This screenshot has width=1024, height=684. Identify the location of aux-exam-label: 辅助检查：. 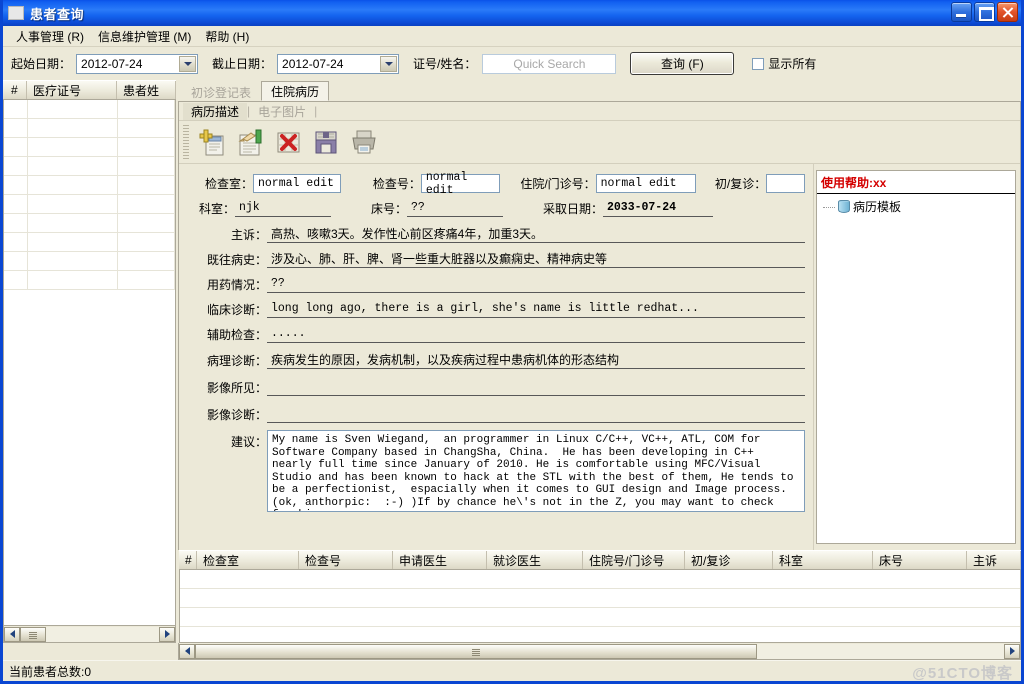
(236, 334).